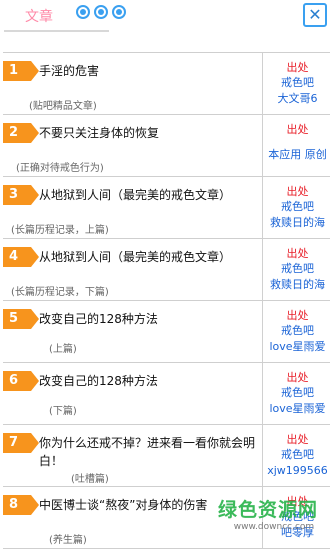  What do you see at coordinates (21, 505) in the screenshot?
I see `item-number-badge: 8` at bounding box center [21, 505].